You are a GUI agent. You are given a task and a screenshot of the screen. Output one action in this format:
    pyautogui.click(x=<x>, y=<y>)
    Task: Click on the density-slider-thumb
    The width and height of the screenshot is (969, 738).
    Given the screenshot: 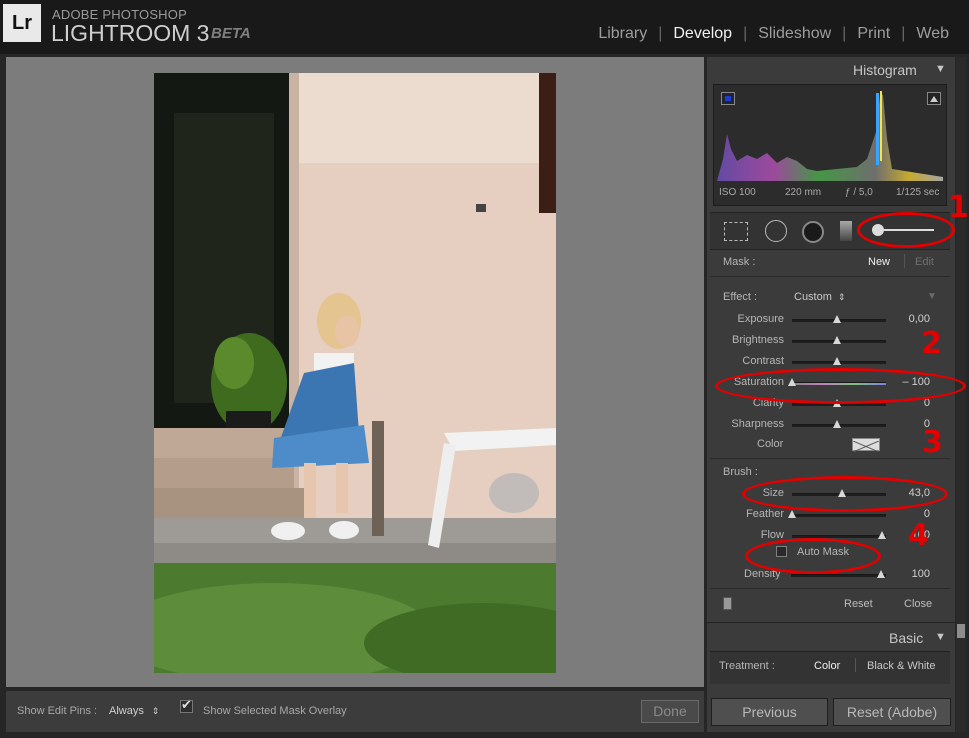 What is the action you would take?
    pyautogui.click(x=881, y=574)
    